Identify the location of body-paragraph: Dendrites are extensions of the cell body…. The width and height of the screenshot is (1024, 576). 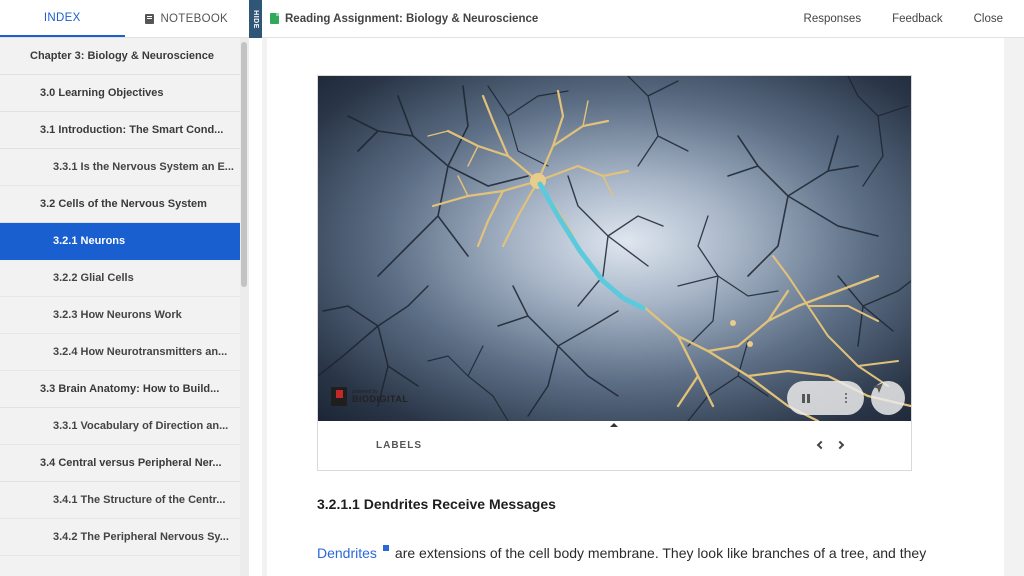
(621, 553).